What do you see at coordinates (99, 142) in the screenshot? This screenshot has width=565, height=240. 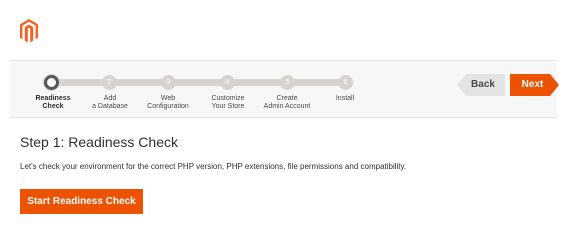 I see `page-title: Step 1: Readiness Check` at bounding box center [99, 142].